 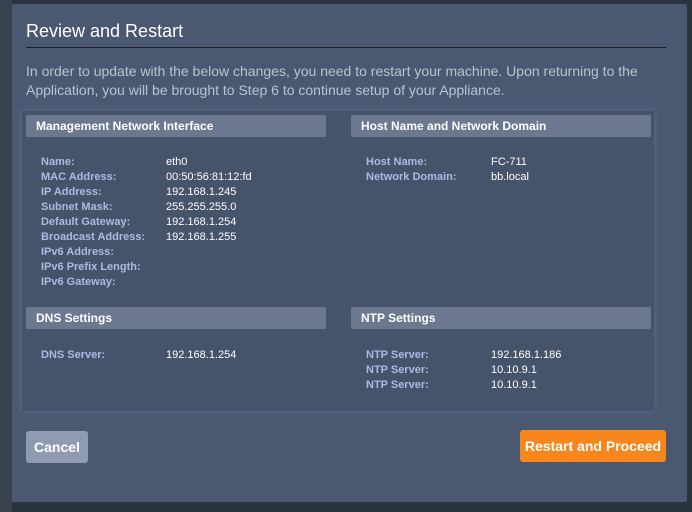 I want to click on kv-row: MAC Address: 00:50:56:81:12:fd, so click(x=146, y=177).